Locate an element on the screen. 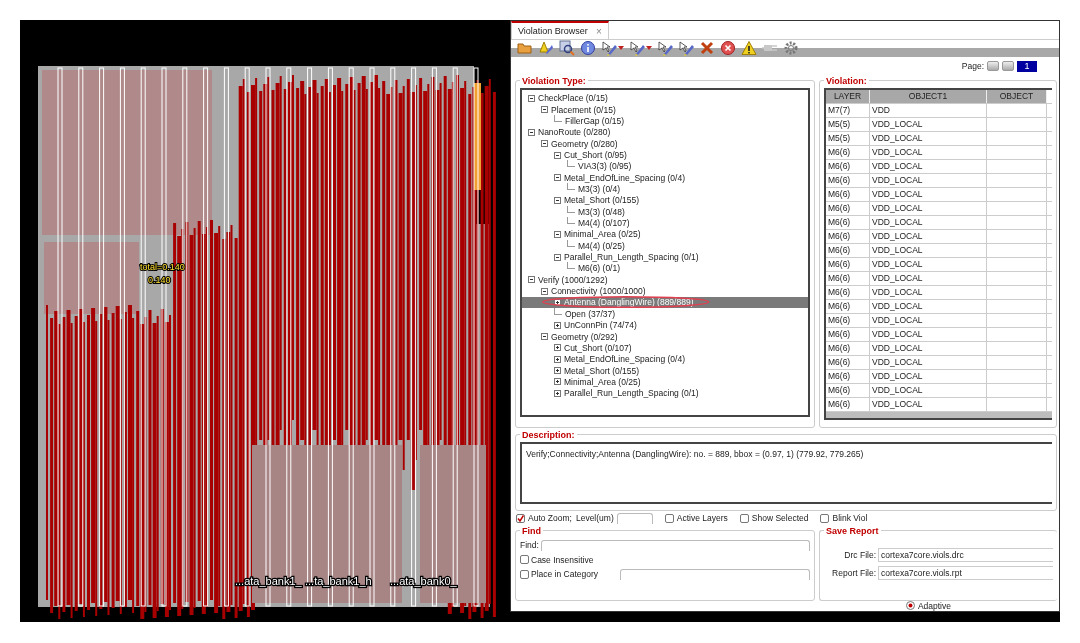 This screenshot has height=643, width=1080. tree-item: Placement (0/15) is located at coordinates (583, 109).